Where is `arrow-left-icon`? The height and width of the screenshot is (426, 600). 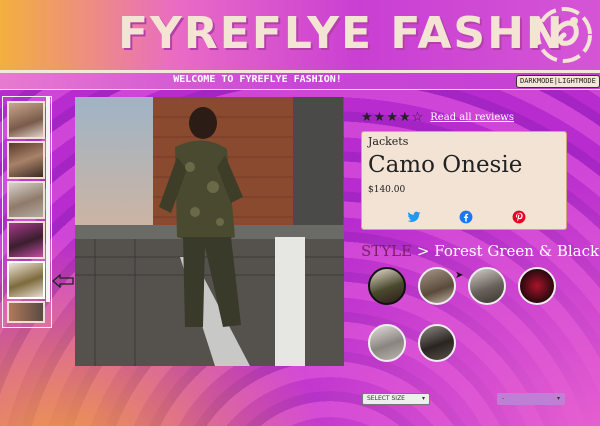 arrow-left-icon is located at coordinates (63, 281).